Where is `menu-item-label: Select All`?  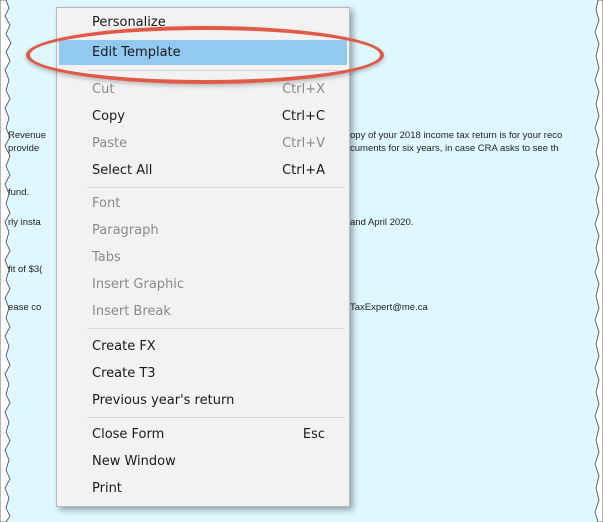
menu-item-label: Select All is located at coordinates (122, 170).